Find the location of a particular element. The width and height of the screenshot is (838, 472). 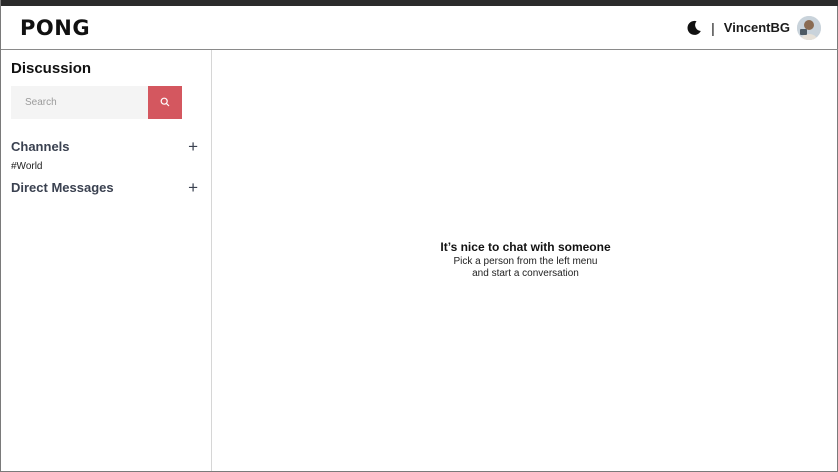

user-area: | VincentBG is located at coordinates (753, 27).